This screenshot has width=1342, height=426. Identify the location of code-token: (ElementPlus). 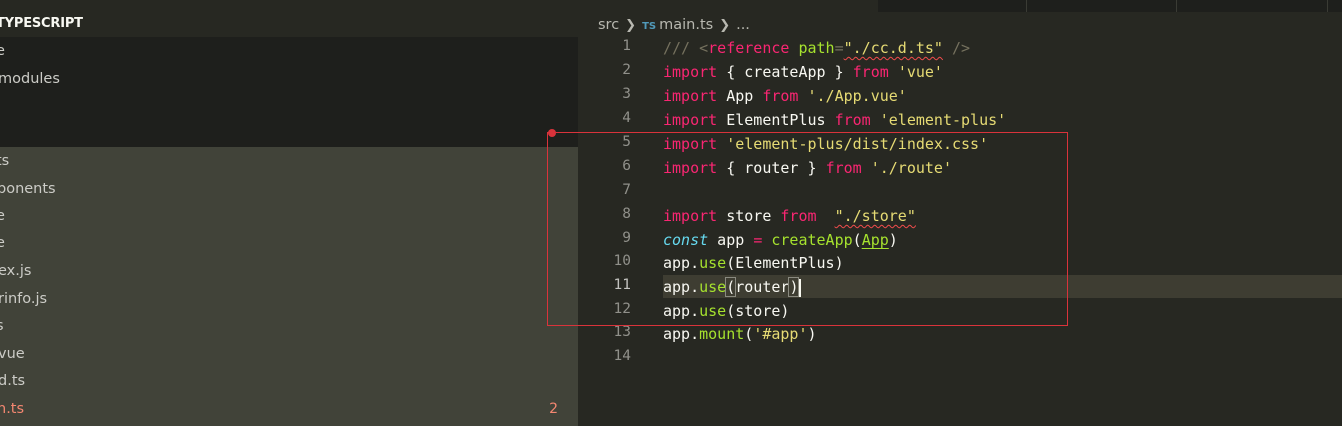
(785, 263).